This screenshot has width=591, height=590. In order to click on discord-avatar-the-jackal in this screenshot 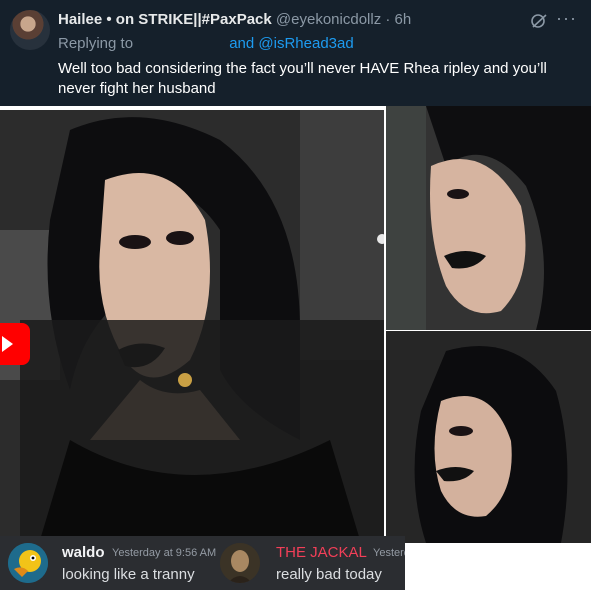, I will do `click(240, 563)`.